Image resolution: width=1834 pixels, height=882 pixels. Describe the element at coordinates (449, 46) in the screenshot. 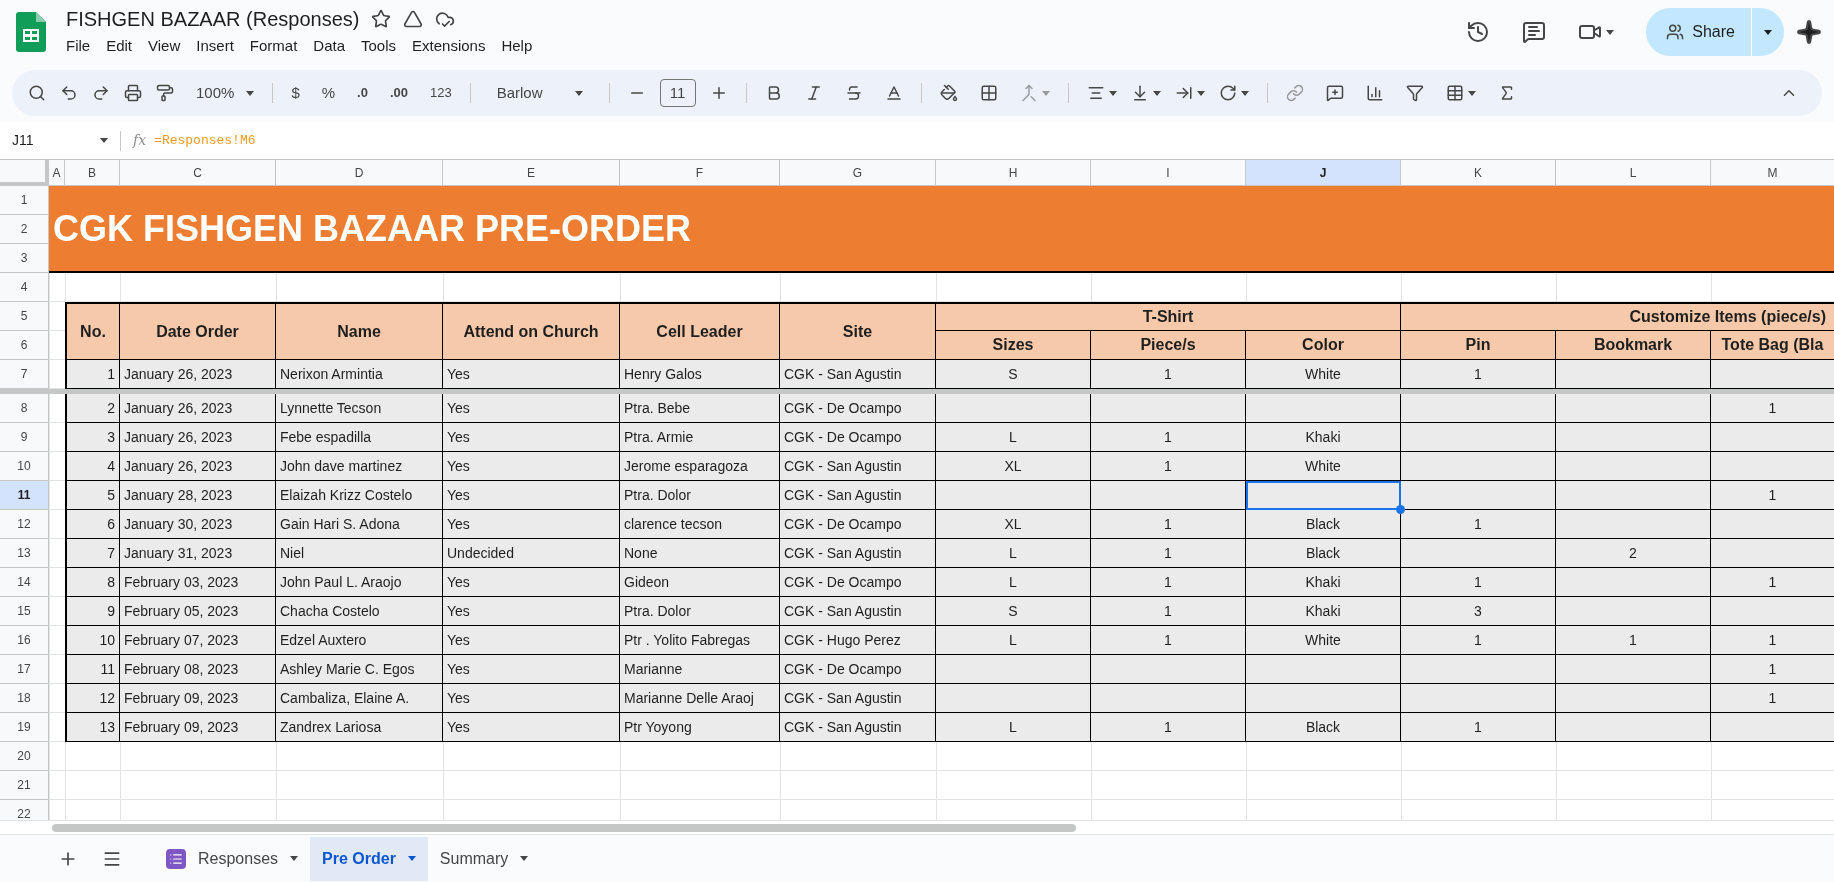

I see `menu-item: Extensions` at that location.